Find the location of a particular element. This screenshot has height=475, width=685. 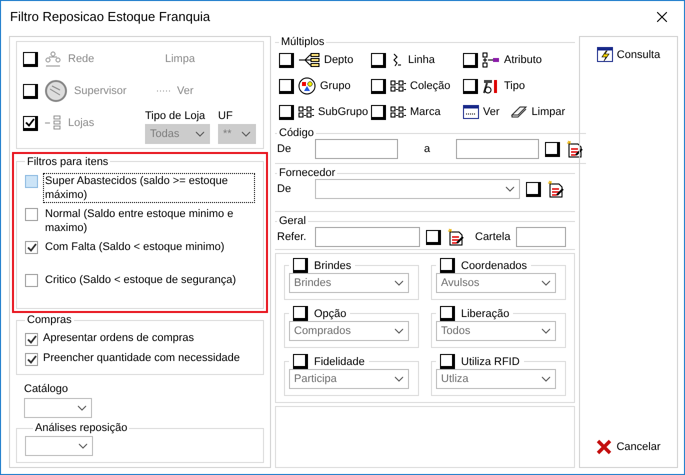

group-label: Utiliza RFID is located at coordinates (490, 362).